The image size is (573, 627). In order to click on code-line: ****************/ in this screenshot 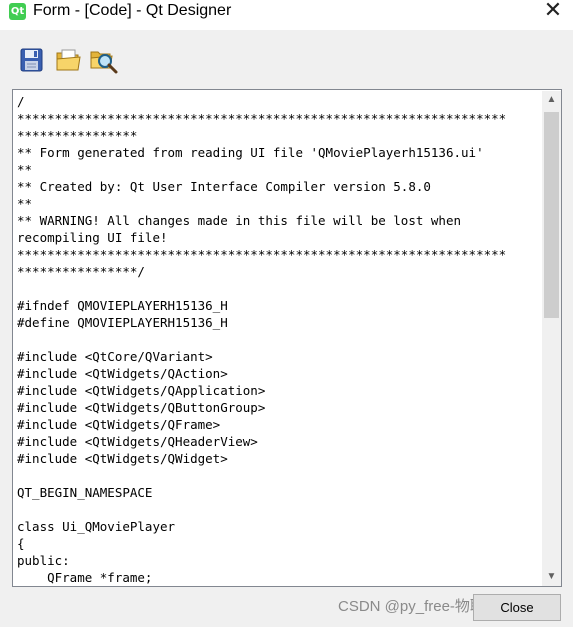, I will do `click(81, 271)`.